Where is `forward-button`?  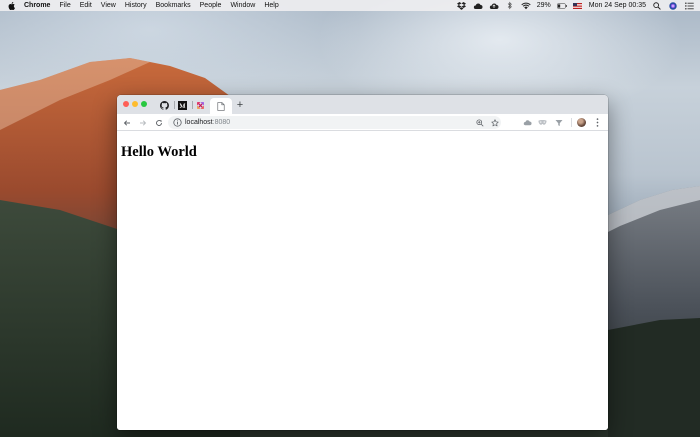
forward-button is located at coordinates (142, 122).